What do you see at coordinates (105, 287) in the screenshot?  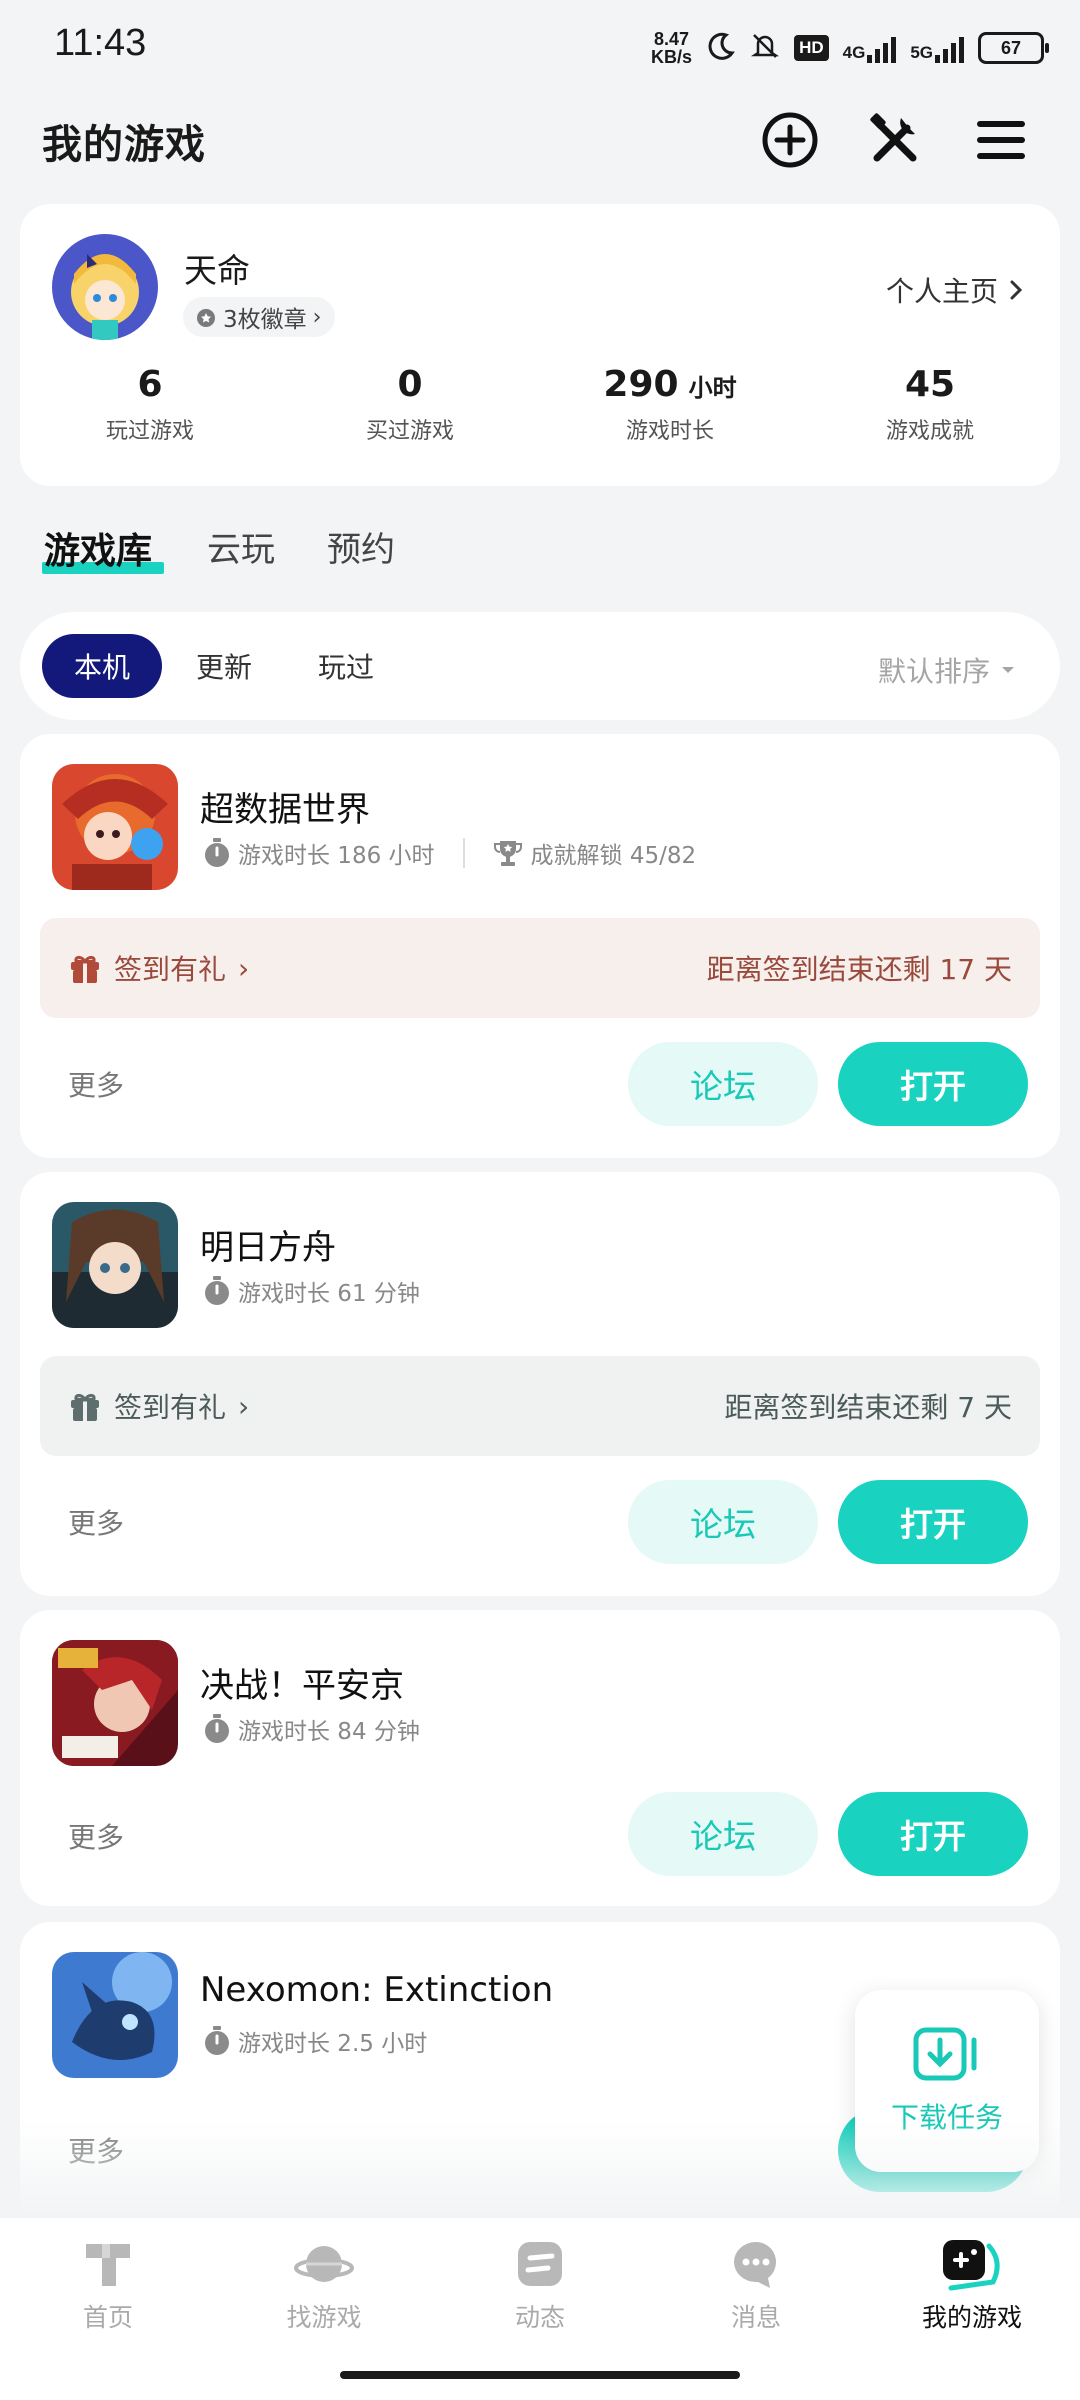 I see `avatar` at bounding box center [105, 287].